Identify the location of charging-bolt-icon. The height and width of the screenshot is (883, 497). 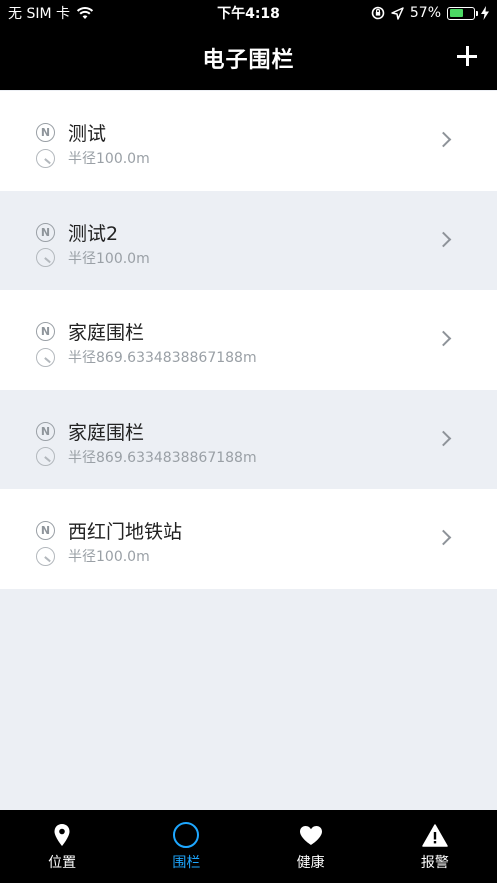
(485, 13).